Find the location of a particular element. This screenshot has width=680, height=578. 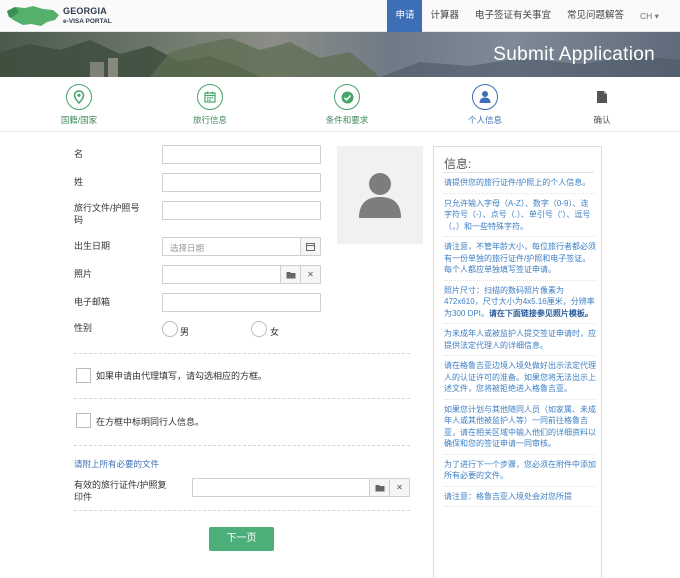

info-paragraph: 请注意：格鲁吉亚入境处会对您所提 is located at coordinates (520, 499).